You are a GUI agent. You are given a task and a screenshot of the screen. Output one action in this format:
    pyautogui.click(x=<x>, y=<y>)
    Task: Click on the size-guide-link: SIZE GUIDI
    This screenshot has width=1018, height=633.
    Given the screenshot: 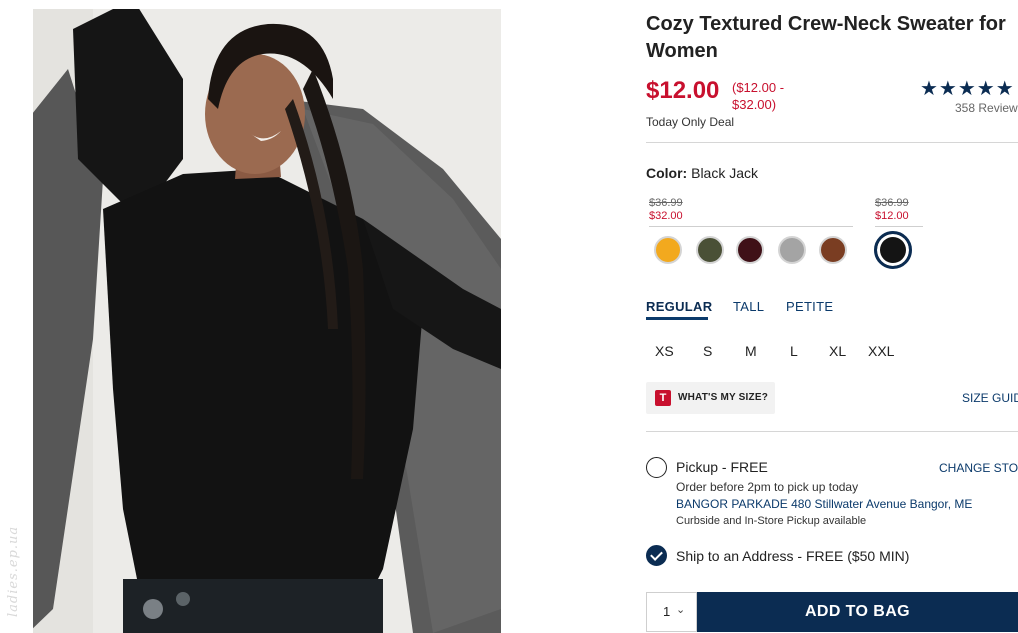 What is the action you would take?
    pyautogui.click(x=990, y=398)
    